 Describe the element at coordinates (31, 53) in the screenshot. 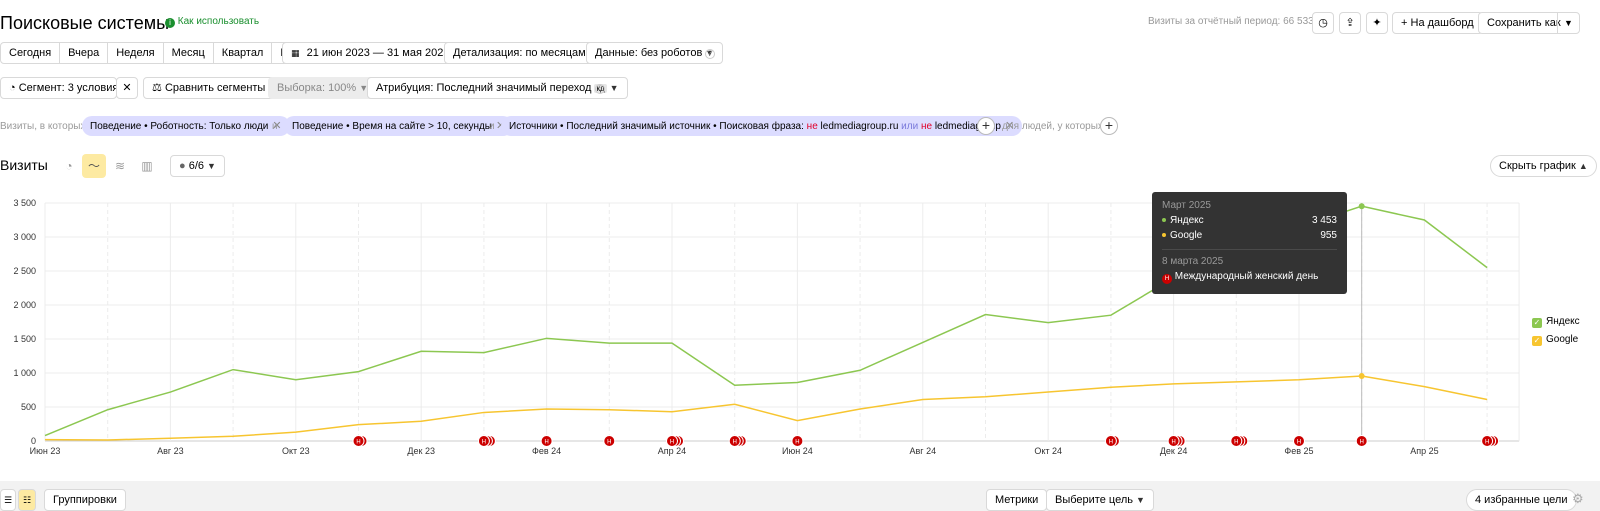

I see `period-today: Сегодня` at that location.